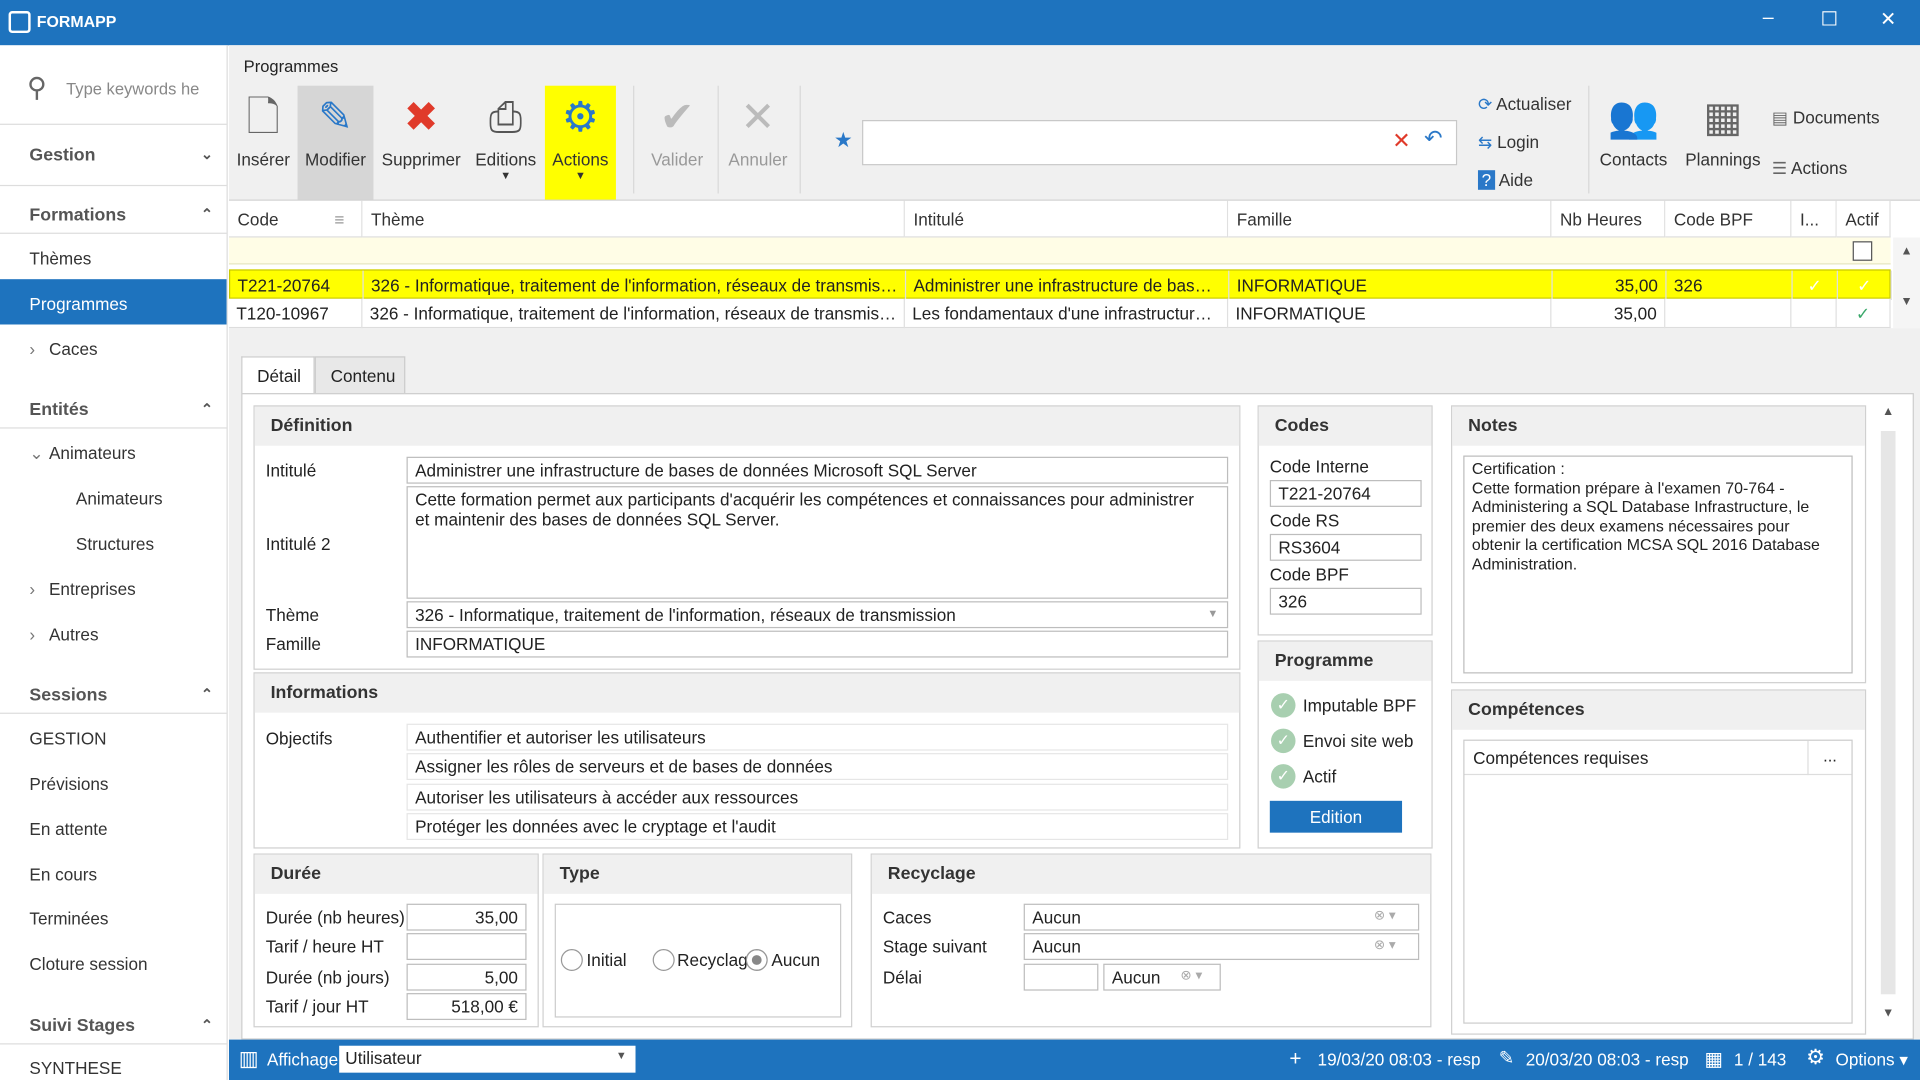 The image size is (1920, 1080). What do you see at coordinates (1728, 219) in the screenshot?
I see `column-header-code-bpf: Code BPF` at bounding box center [1728, 219].